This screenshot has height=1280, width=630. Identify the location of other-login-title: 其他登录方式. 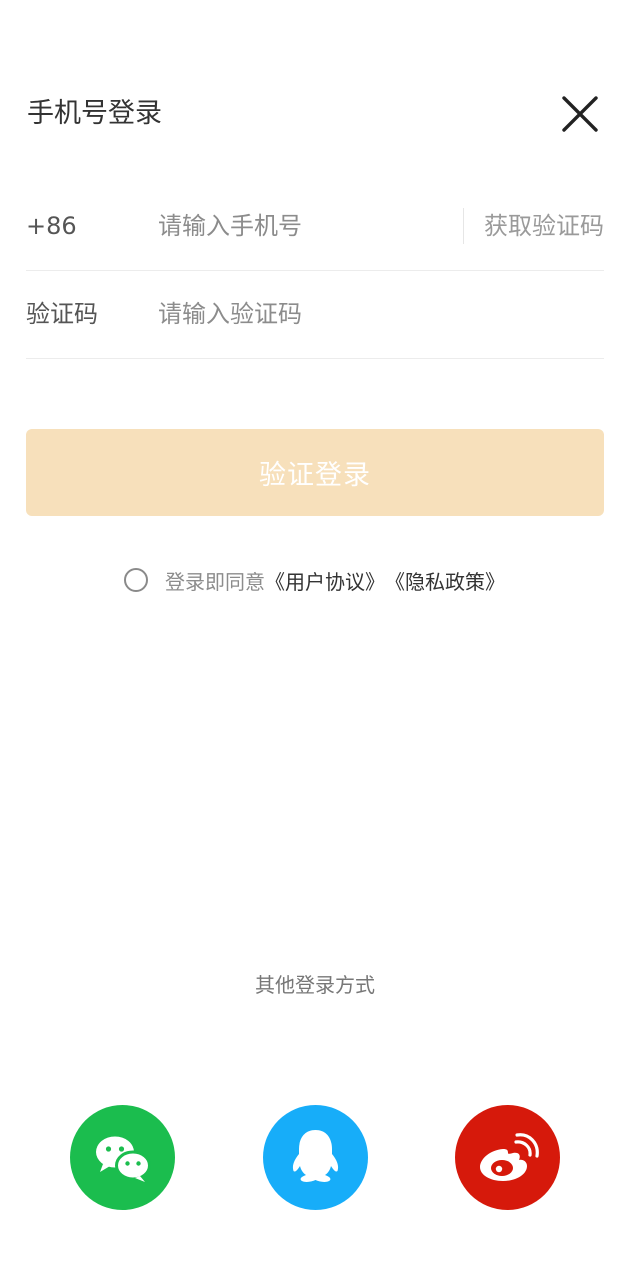
(315, 985).